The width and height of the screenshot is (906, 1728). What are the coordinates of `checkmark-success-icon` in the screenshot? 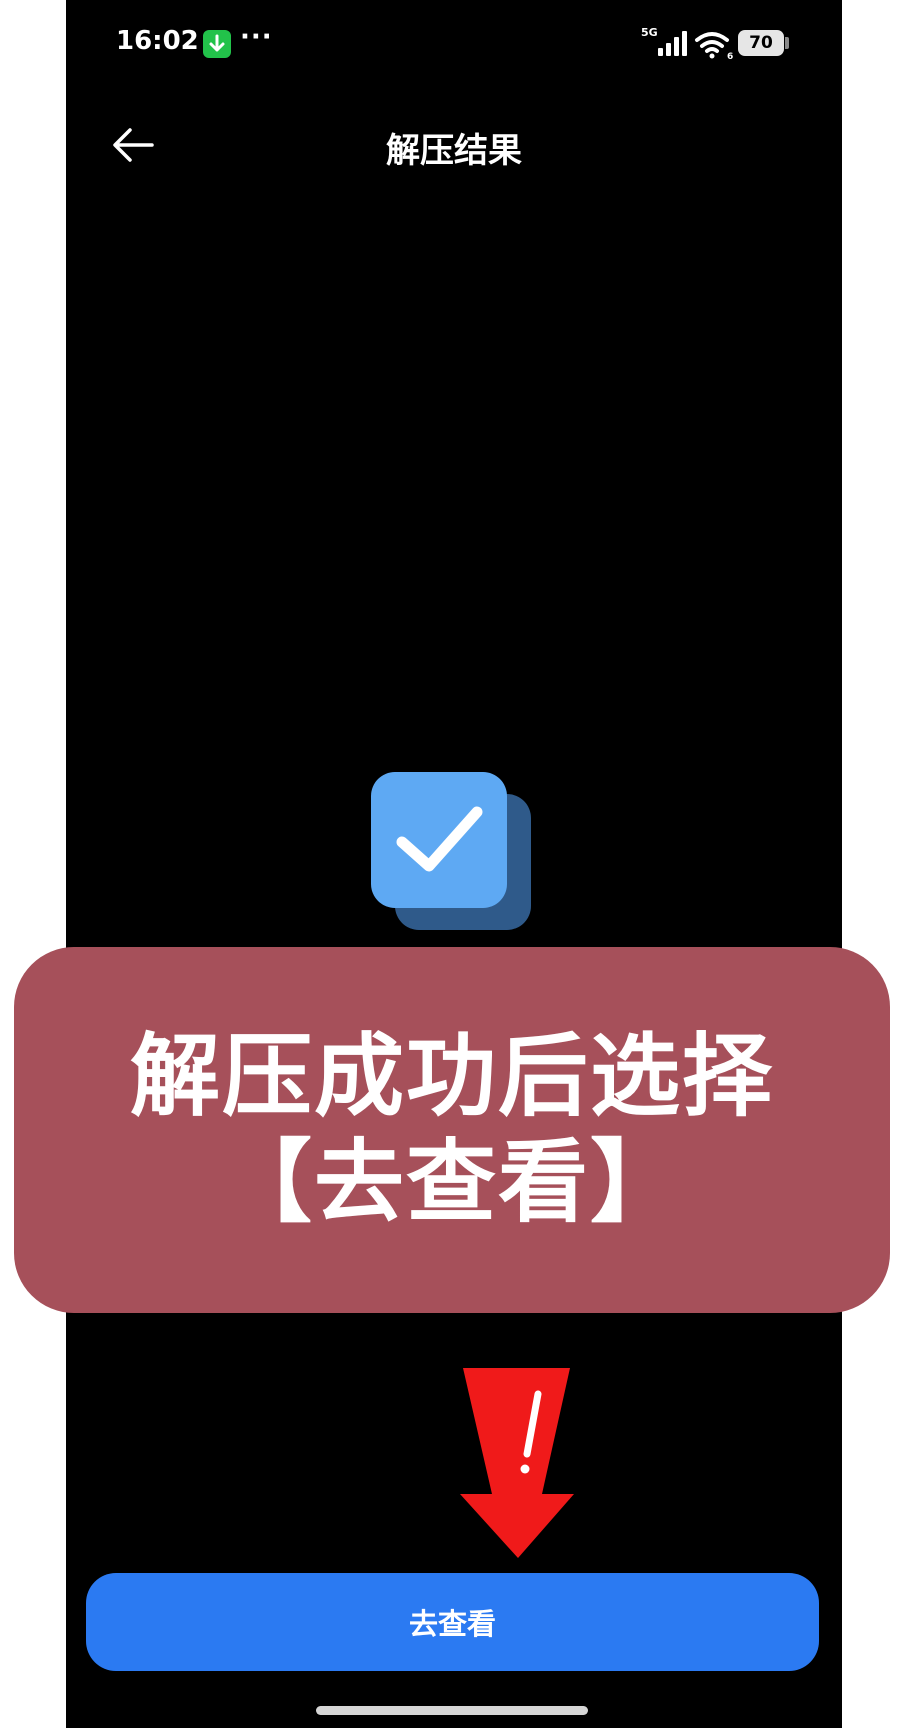 It's located at (451, 851).